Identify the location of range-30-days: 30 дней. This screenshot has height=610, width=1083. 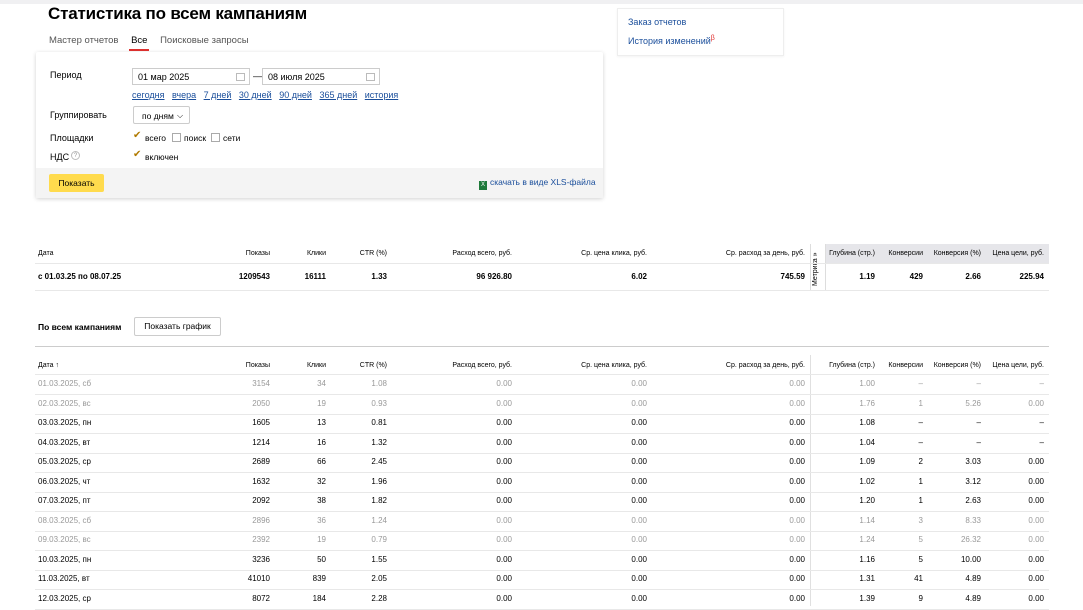
(255, 95).